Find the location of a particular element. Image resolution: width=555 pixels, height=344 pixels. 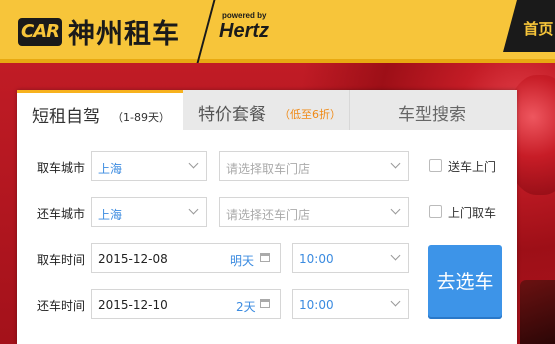

return-time-select: 10:00 is located at coordinates (350, 304).